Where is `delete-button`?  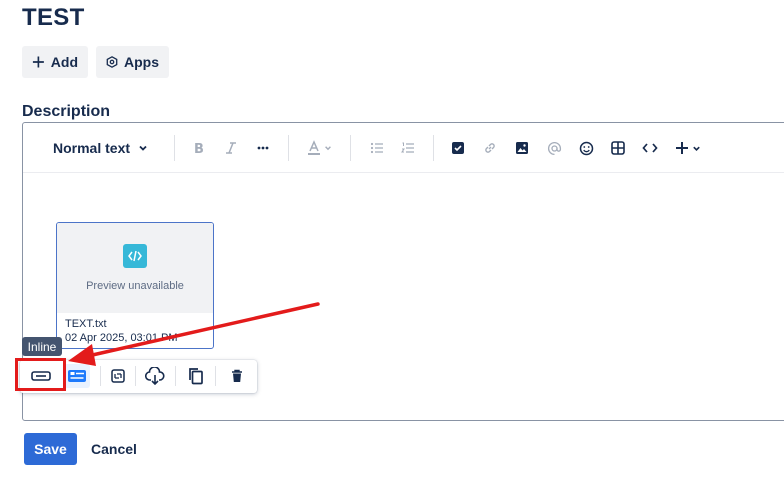 delete-button is located at coordinates (237, 376).